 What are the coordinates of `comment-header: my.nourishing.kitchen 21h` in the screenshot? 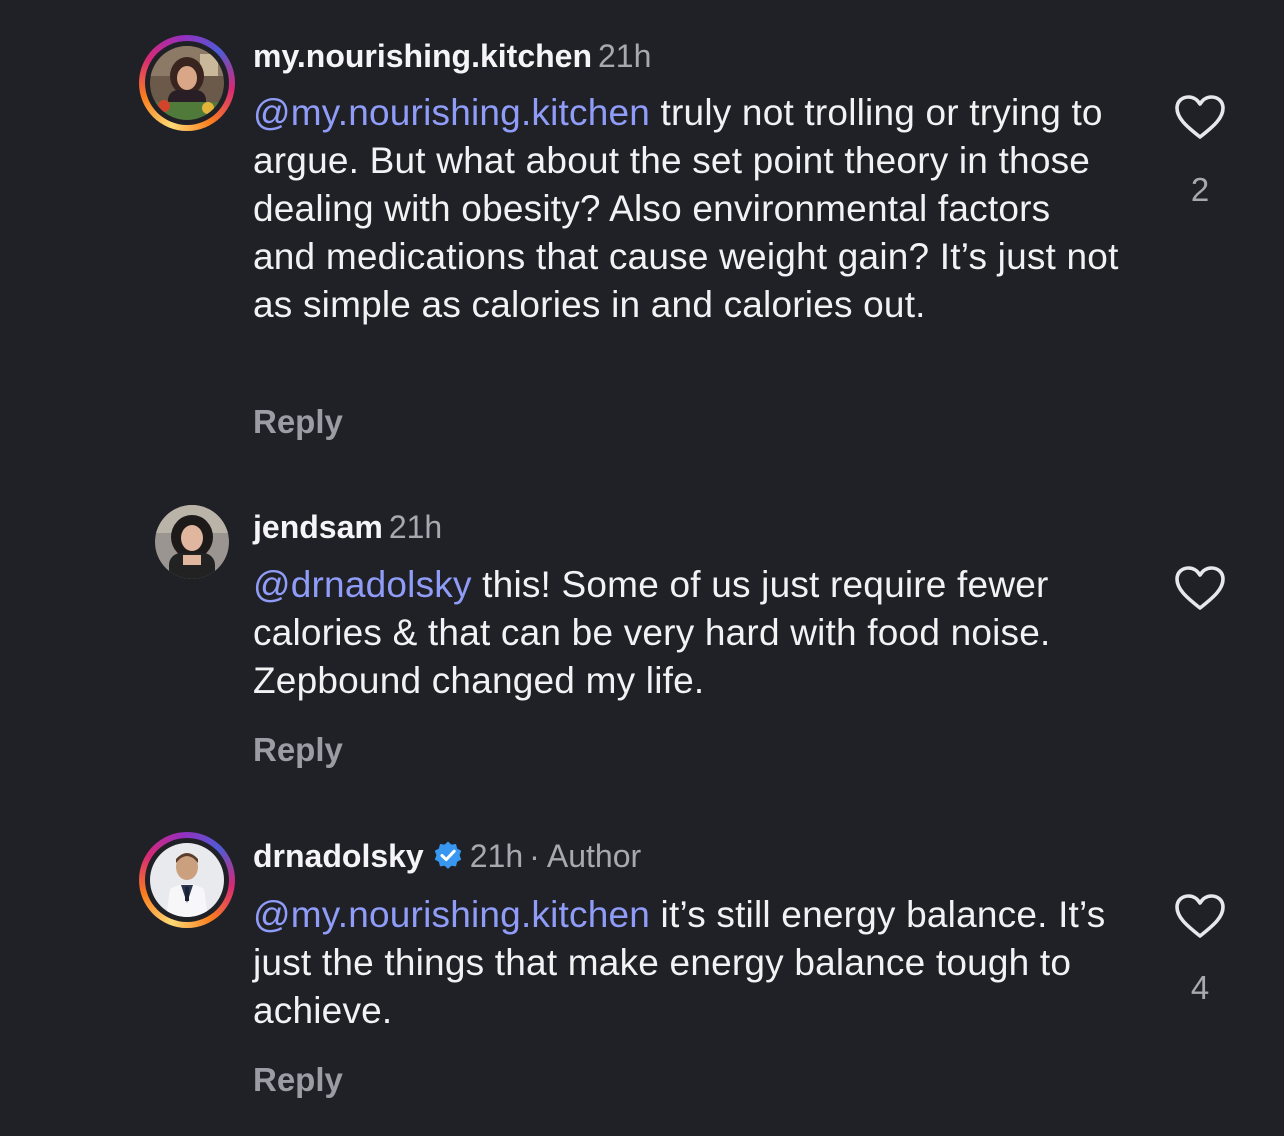 It's located at (452, 56).